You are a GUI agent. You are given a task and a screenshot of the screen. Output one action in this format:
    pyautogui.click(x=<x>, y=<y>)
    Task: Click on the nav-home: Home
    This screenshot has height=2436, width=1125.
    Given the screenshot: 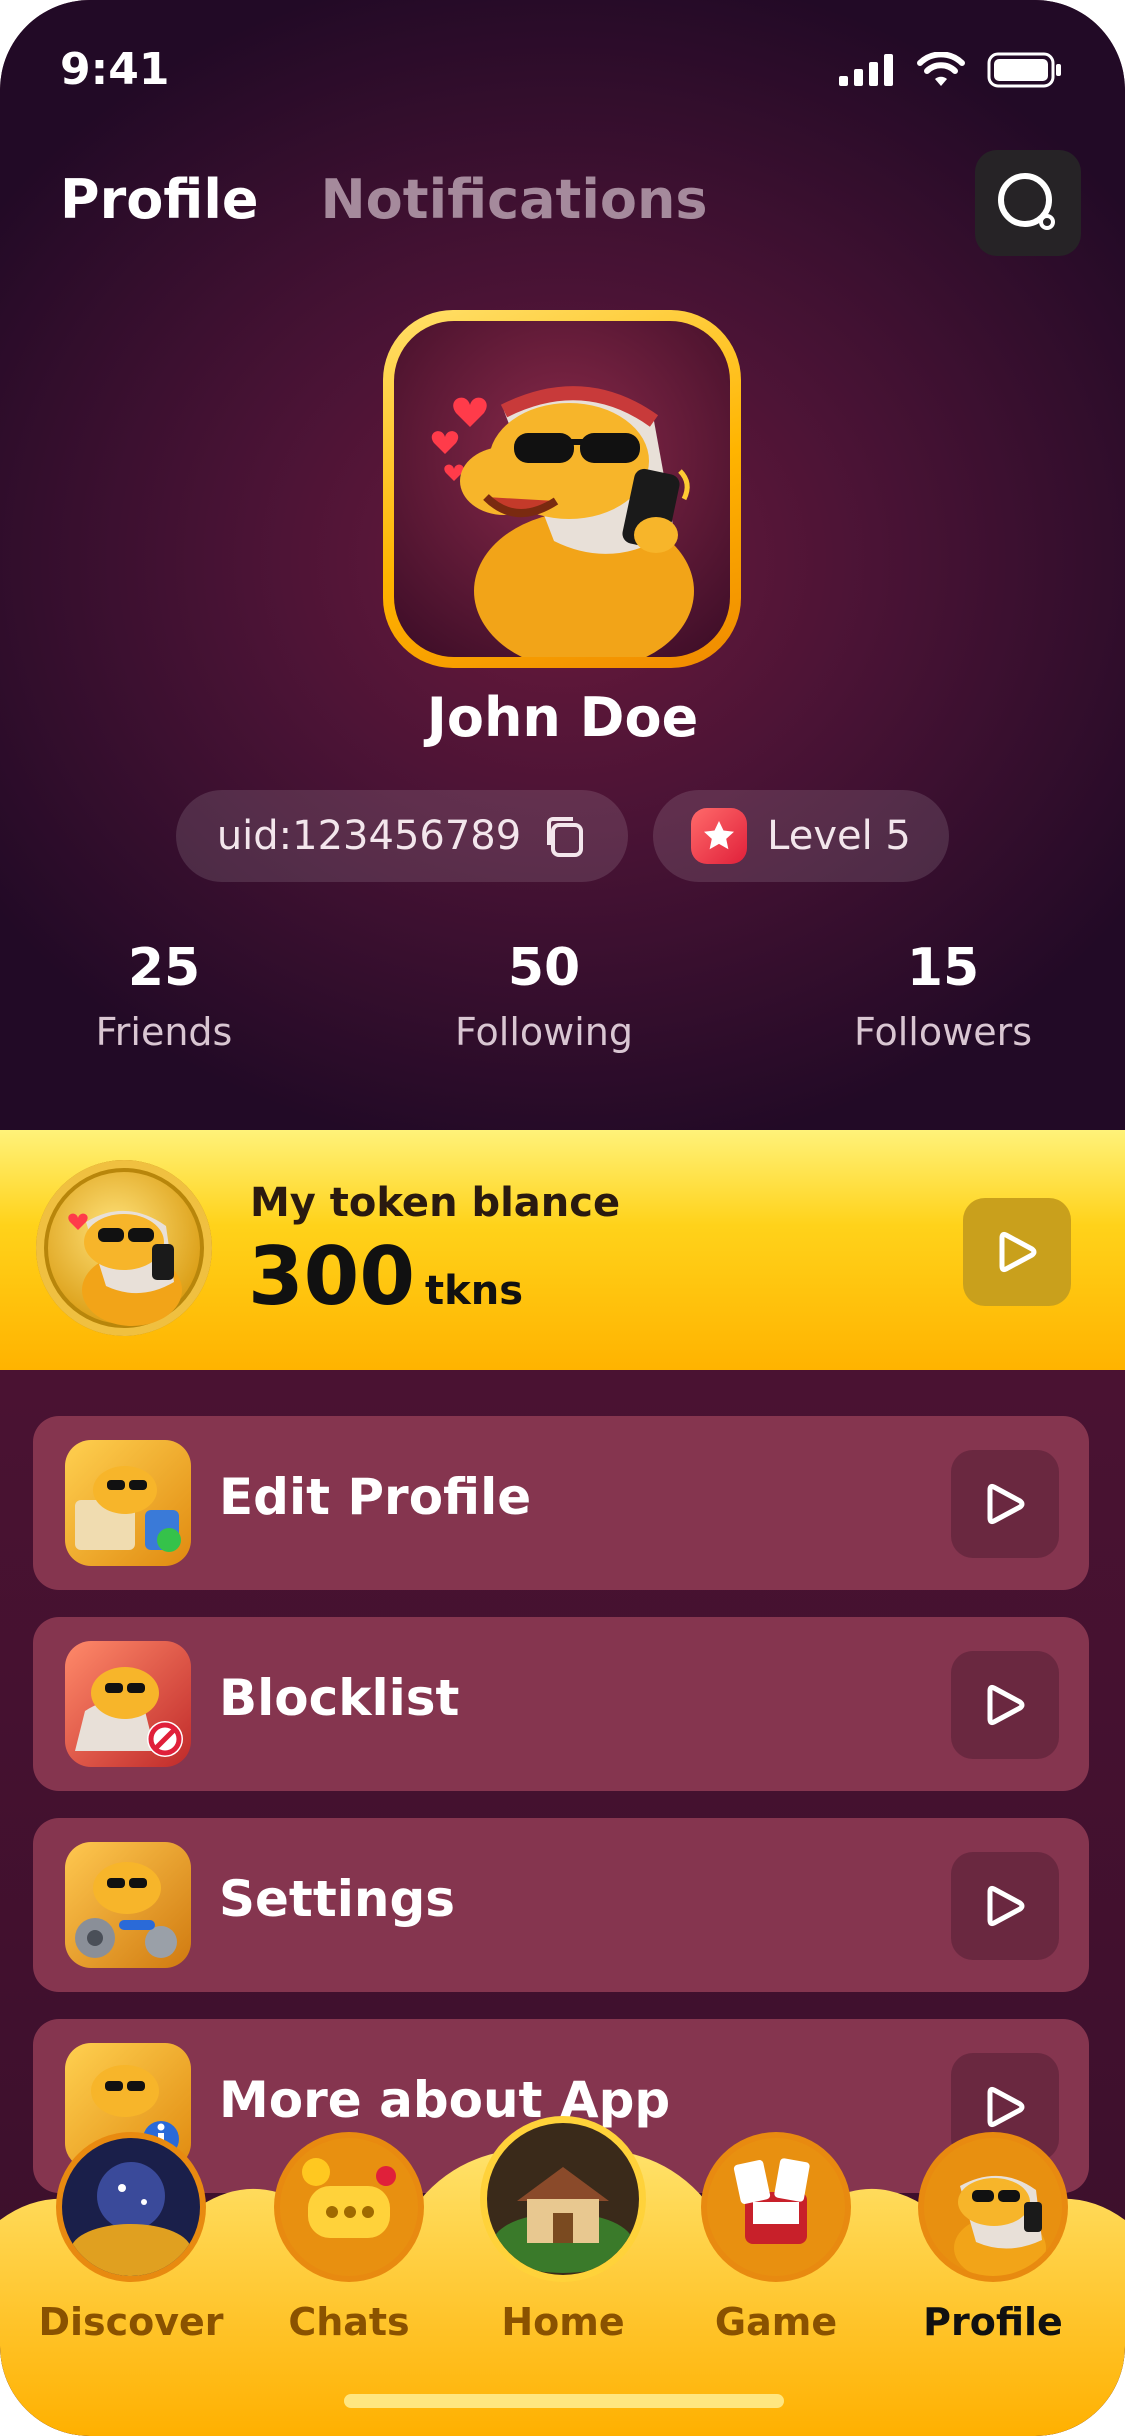 What is the action you would take?
    pyautogui.click(x=563, y=2322)
    